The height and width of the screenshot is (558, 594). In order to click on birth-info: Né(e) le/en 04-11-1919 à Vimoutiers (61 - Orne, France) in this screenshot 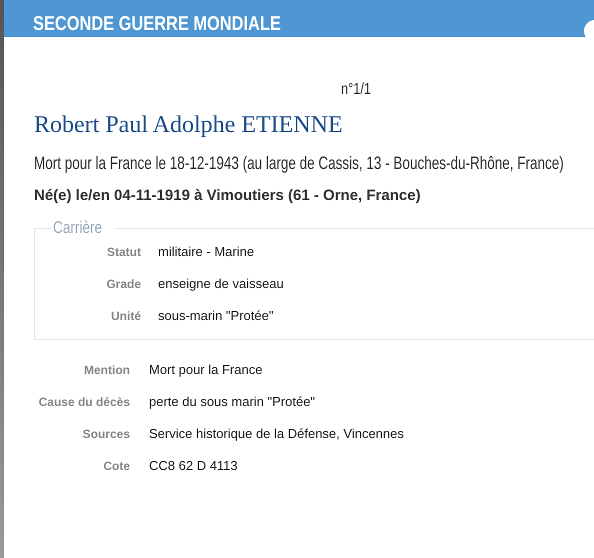, I will do `click(228, 195)`.